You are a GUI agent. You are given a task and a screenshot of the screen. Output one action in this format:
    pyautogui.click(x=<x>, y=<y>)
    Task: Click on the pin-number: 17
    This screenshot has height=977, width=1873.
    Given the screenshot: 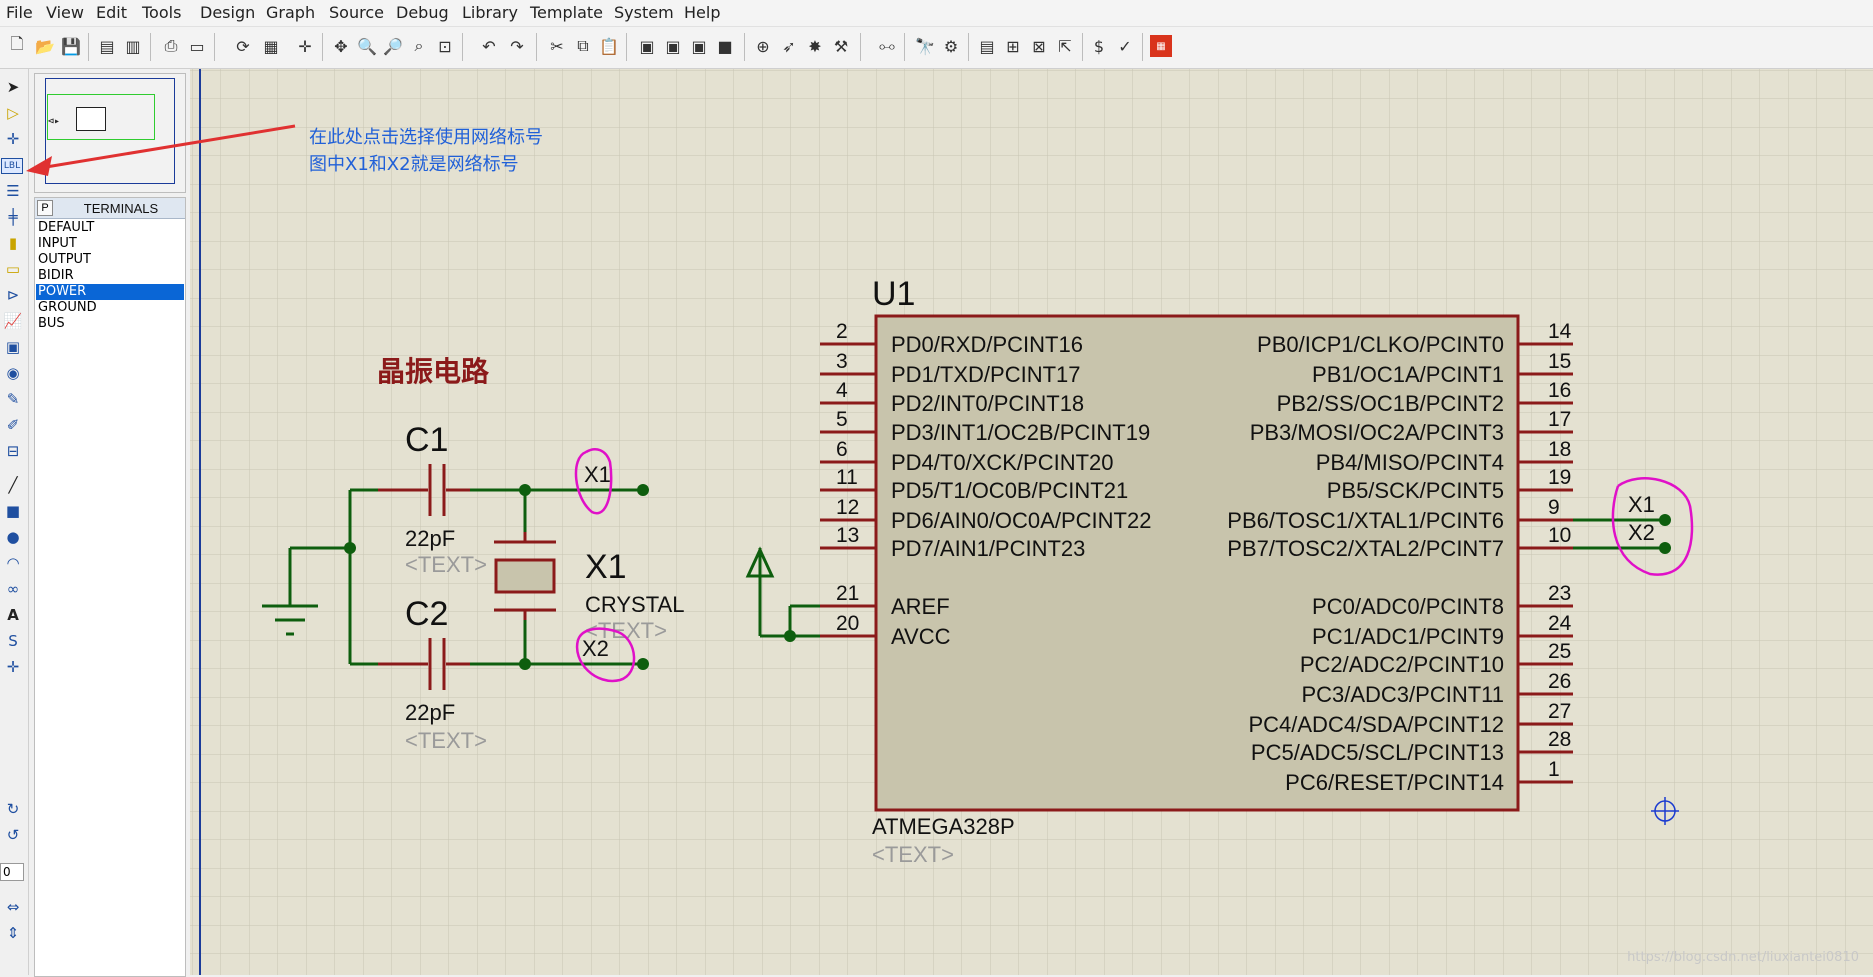 What is the action you would take?
    pyautogui.click(x=1559, y=419)
    